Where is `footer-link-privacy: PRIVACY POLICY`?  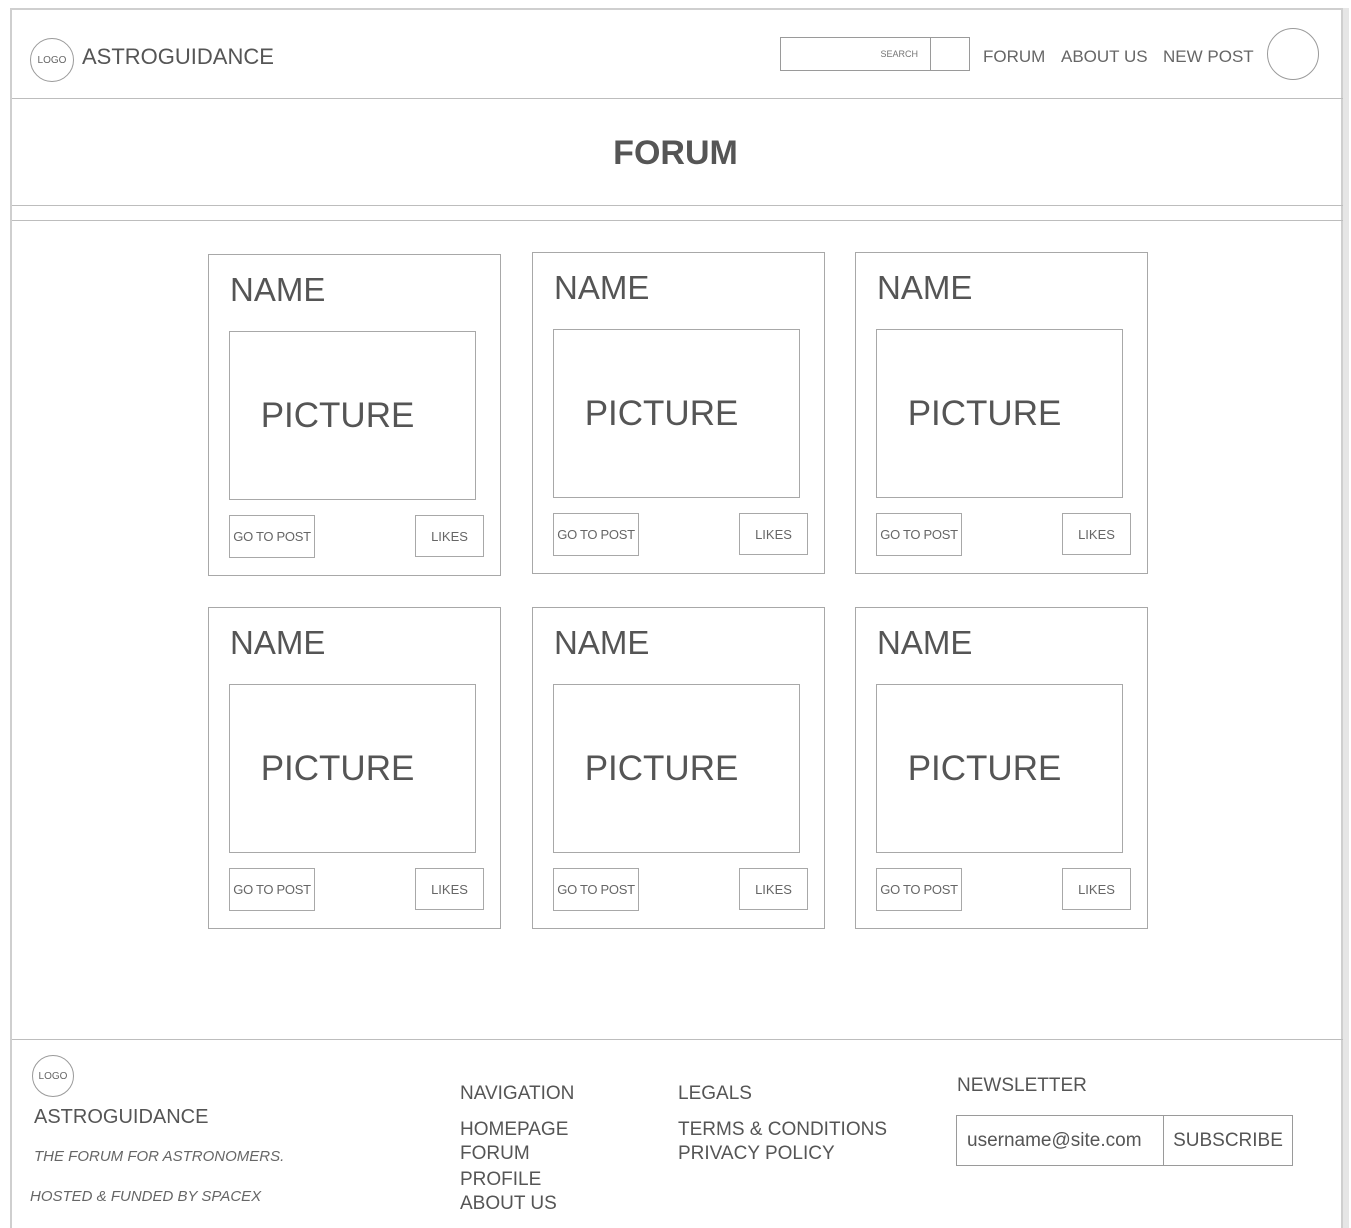 footer-link-privacy: PRIVACY POLICY is located at coordinates (756, 1154).